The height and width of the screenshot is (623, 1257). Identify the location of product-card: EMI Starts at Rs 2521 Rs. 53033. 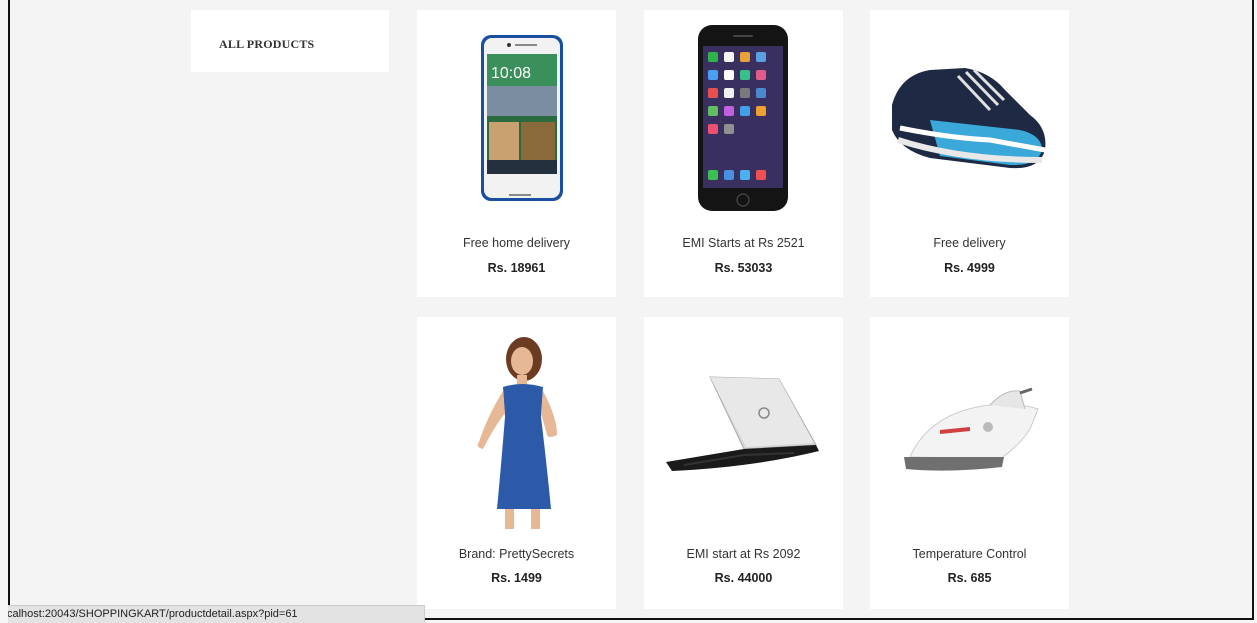
(743, 153).